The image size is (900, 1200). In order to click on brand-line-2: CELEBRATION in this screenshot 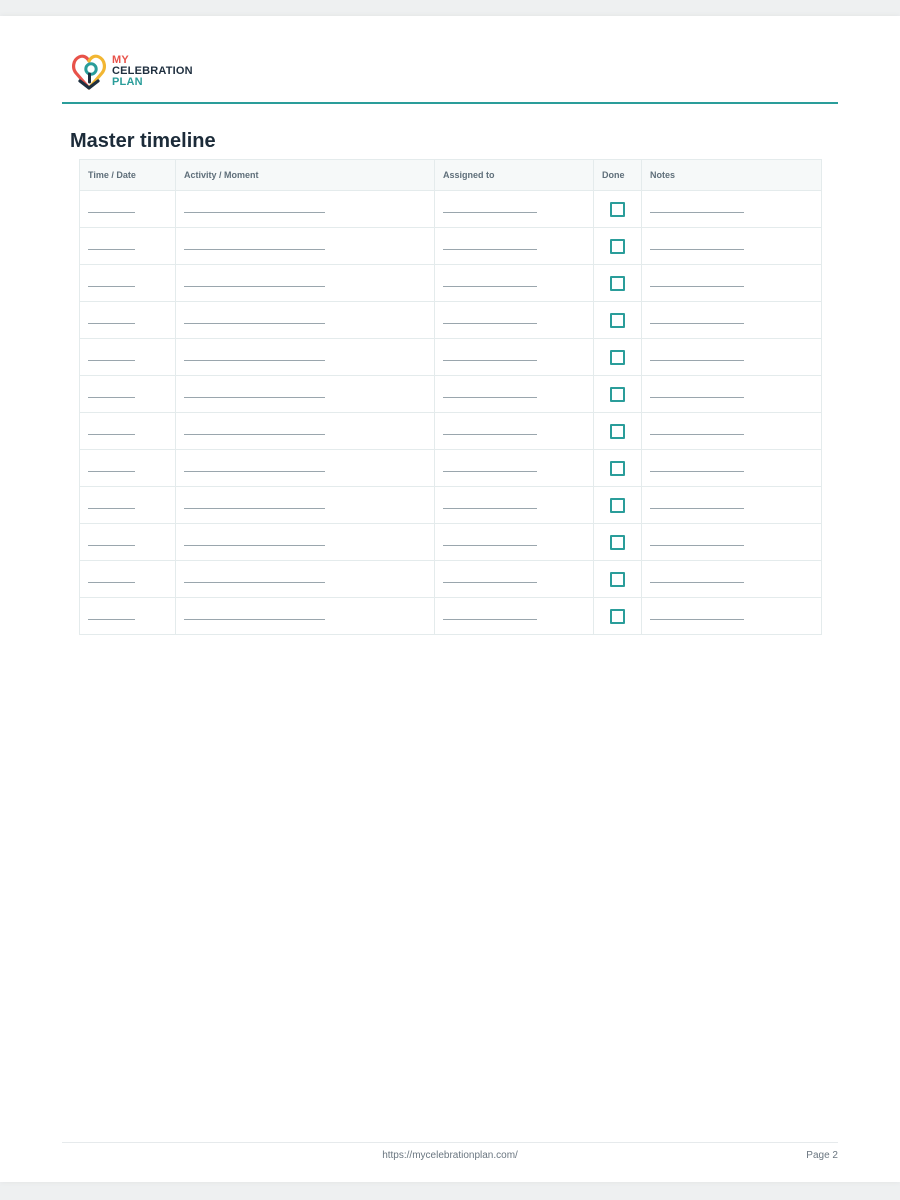, I will do `click(152, 70)`.